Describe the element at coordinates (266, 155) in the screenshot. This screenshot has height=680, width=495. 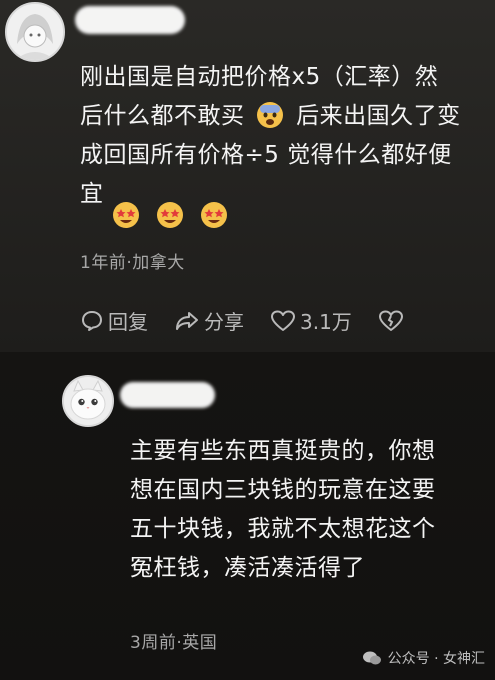
I see `comment-line: 成回国所有价格÷5 觉得什么都好便` at that location.